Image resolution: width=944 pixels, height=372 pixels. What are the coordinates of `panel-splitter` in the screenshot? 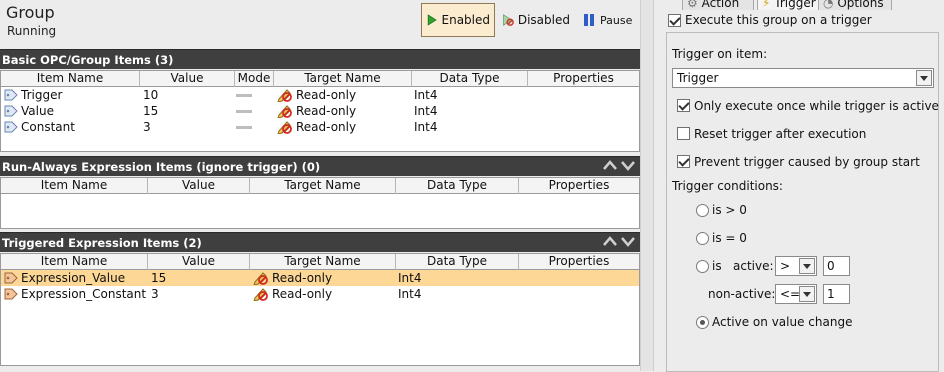 It's located at (647, 185).